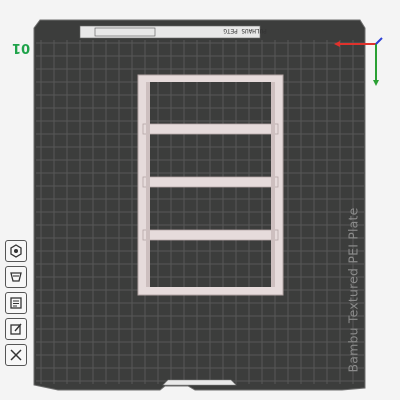 Image resolution: width=400 pixels, height=400 pixels. What do you see at coordinates (199, 382) in the screenshot?
I see `plate-handle` at bounding box center [199, 382].